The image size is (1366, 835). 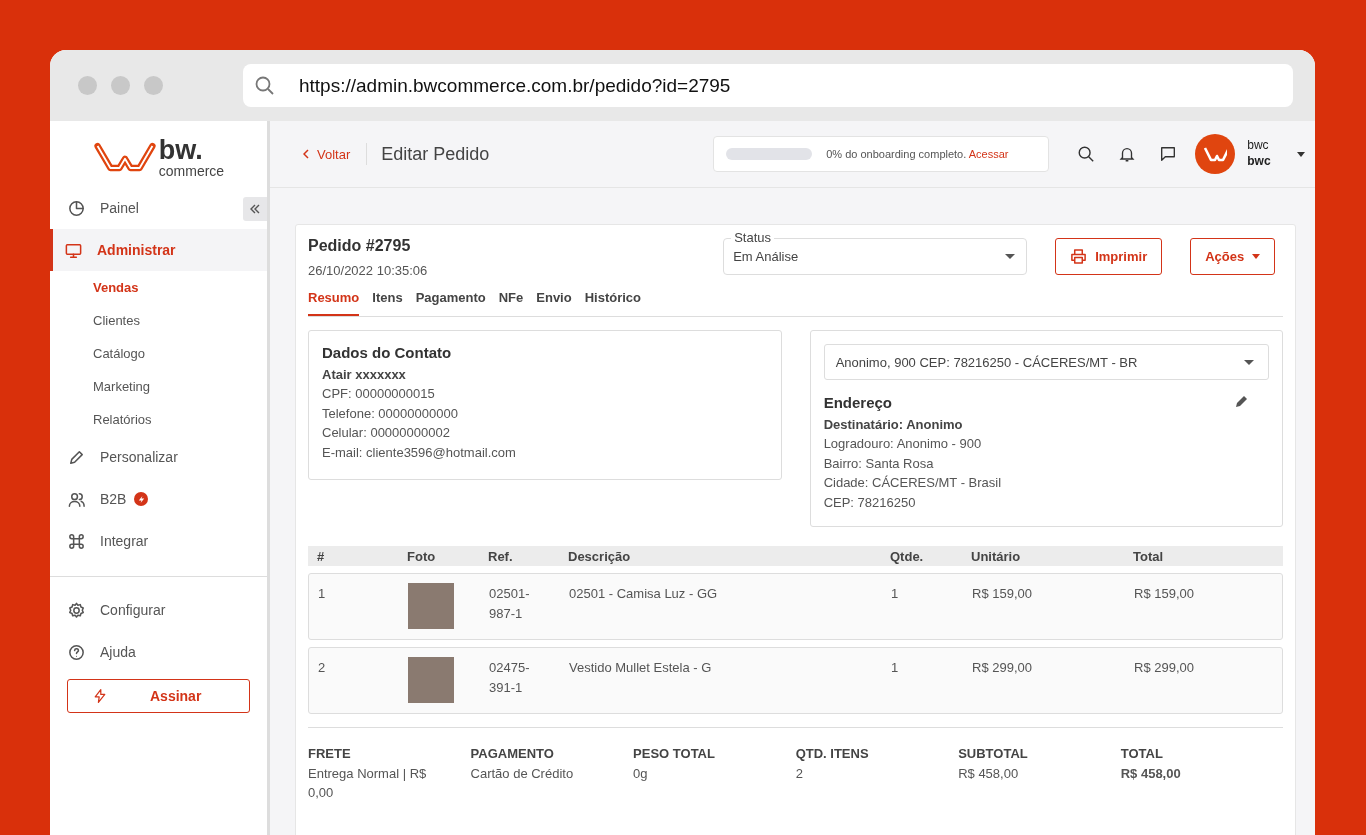 I want to click on sidebar-subitem: Marketing, so click(x=158, y=386).